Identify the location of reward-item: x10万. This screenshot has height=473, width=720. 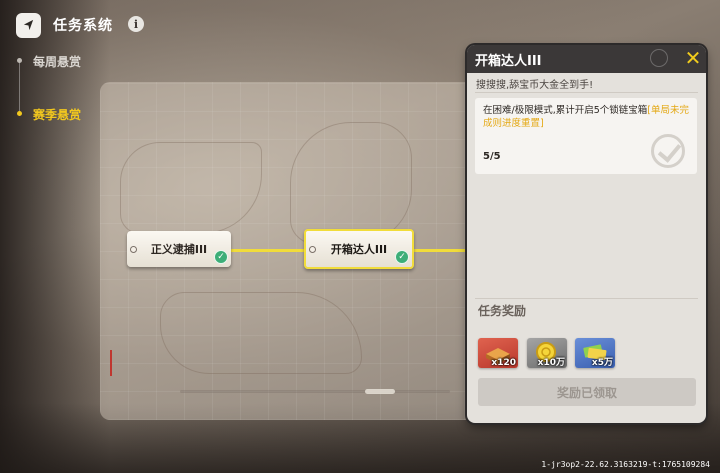
(547, 353).